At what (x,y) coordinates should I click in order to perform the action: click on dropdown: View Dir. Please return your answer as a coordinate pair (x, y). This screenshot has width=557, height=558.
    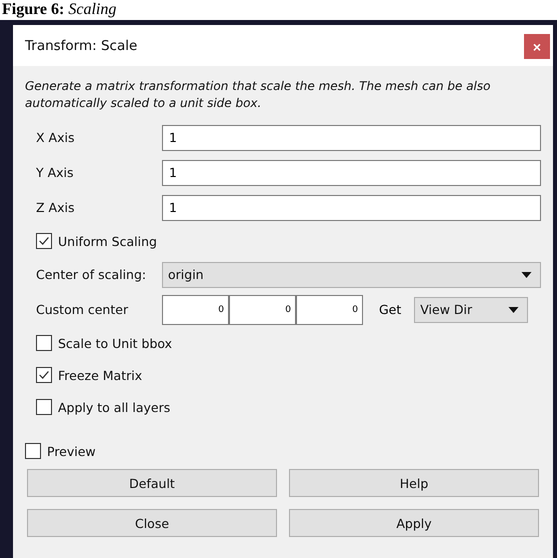
    Looking at the image, I should click on (471, 309).